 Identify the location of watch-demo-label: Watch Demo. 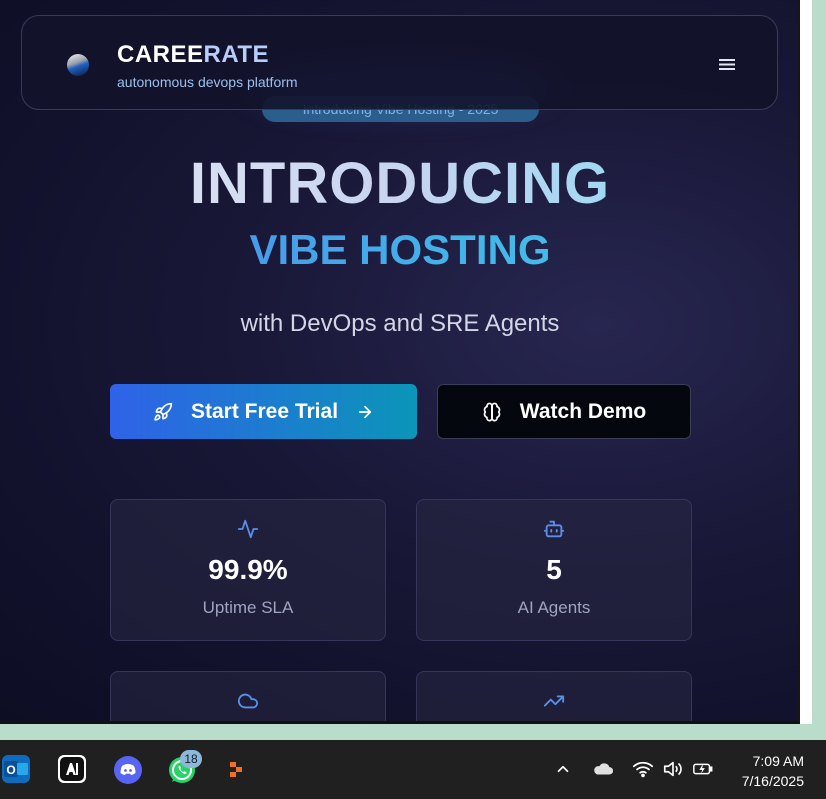
(583, 411).